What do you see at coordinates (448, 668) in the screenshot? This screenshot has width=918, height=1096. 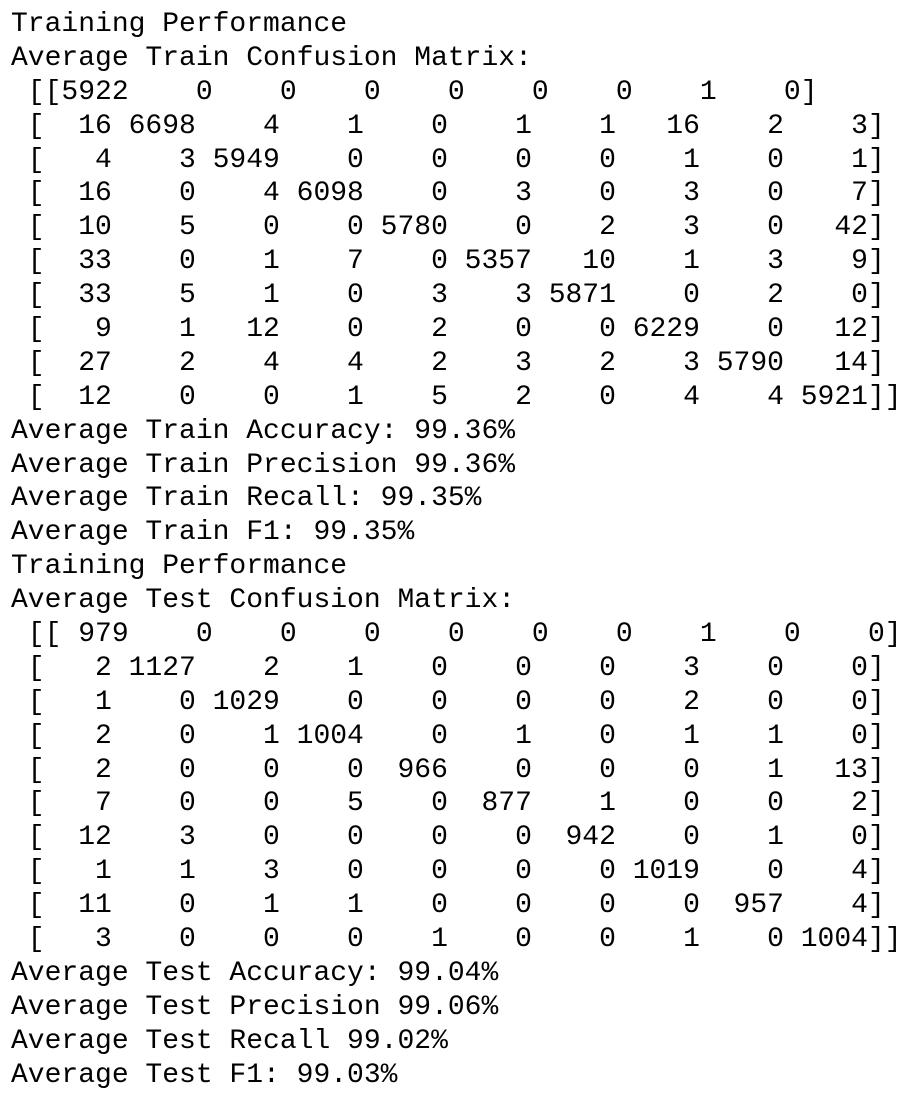 I see `test-matrix-row: [ 2 1127 2 1 0 0 0 3 0 0]` at bounding box center [448, 668].